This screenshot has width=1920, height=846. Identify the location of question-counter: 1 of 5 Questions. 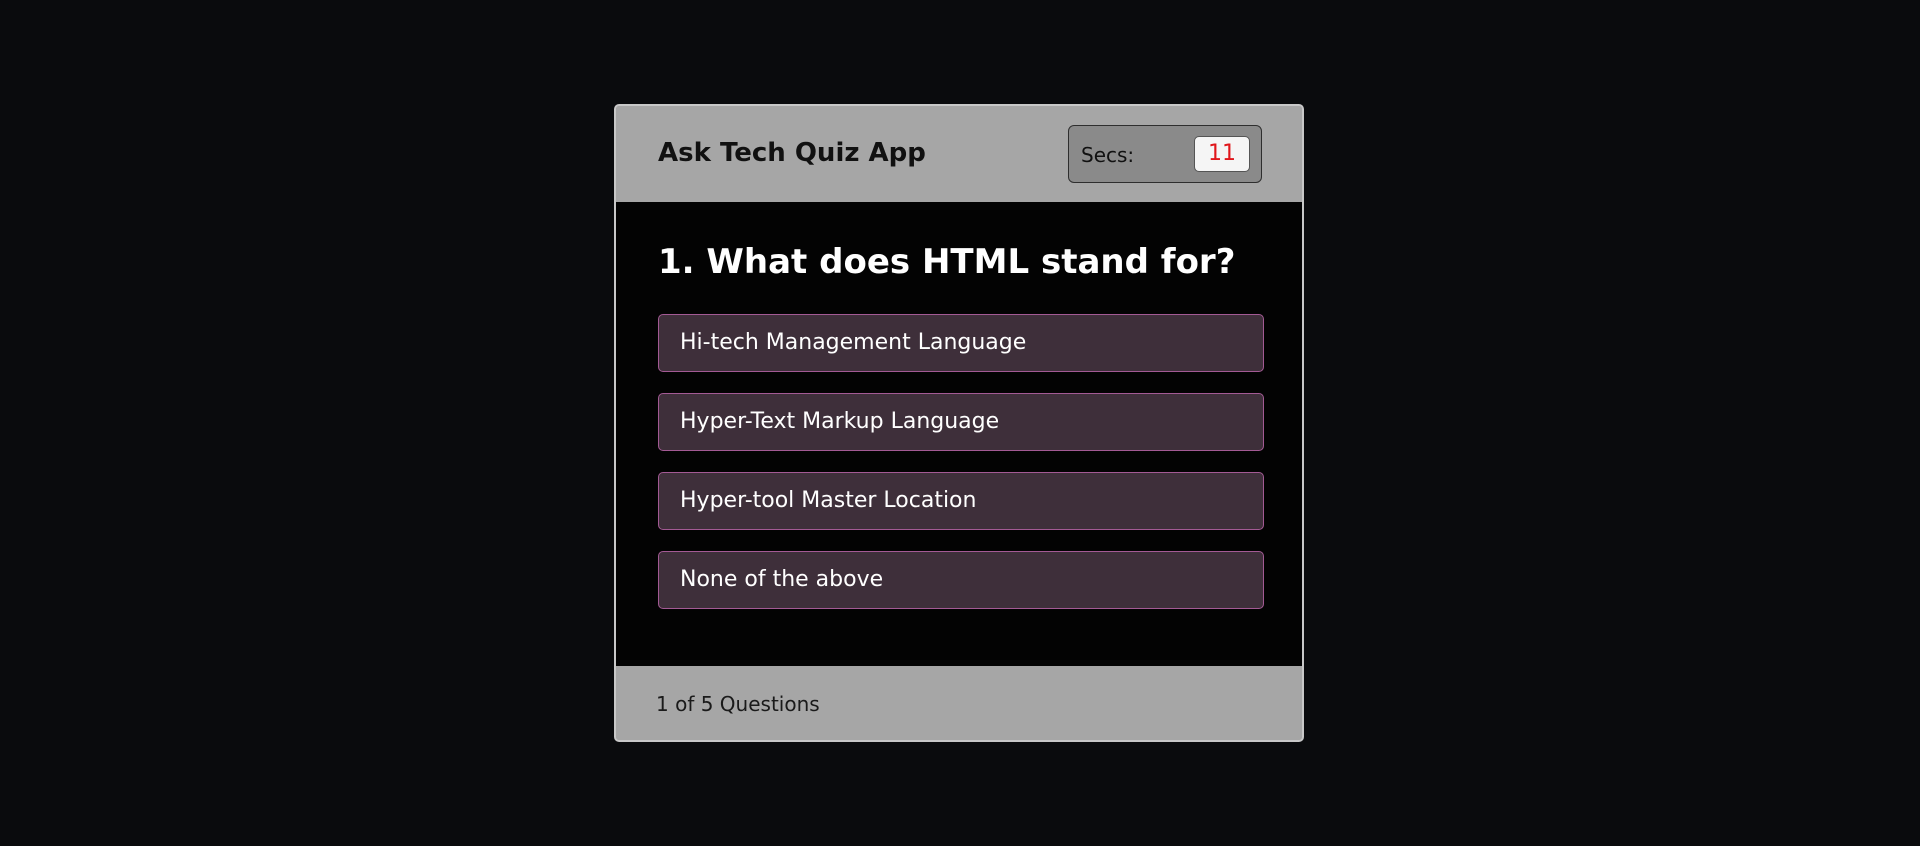
(738, 704).